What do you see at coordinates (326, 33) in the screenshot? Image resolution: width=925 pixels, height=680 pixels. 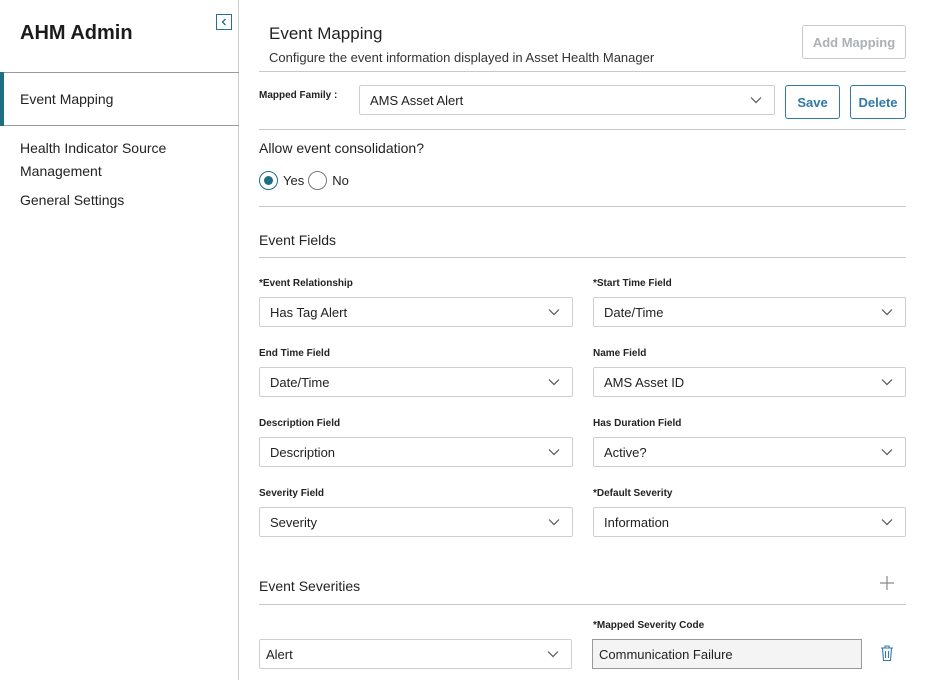 I see `page-title: Event Mapping` at bounding box center [326, 33].